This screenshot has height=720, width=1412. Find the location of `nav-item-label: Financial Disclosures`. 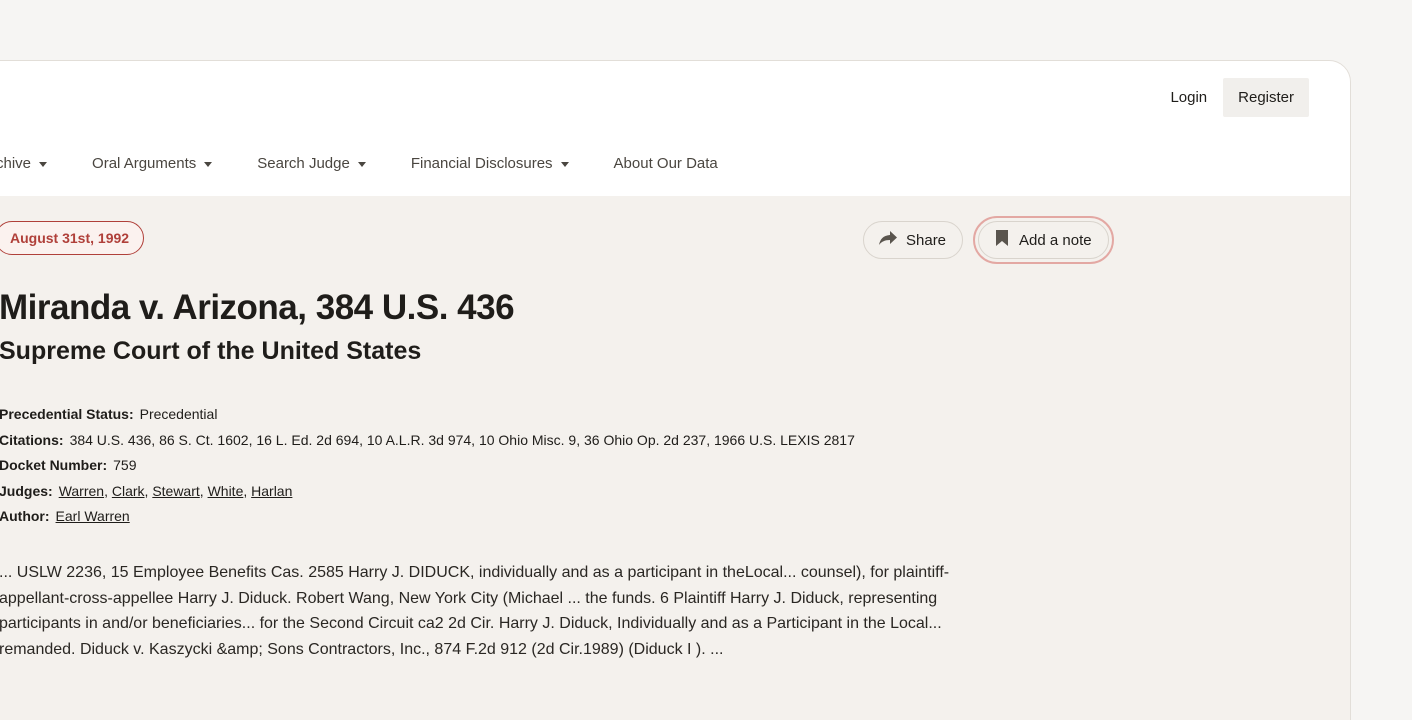

nav-item-label: Financial Disclosures is located at coordinates (481, 163).